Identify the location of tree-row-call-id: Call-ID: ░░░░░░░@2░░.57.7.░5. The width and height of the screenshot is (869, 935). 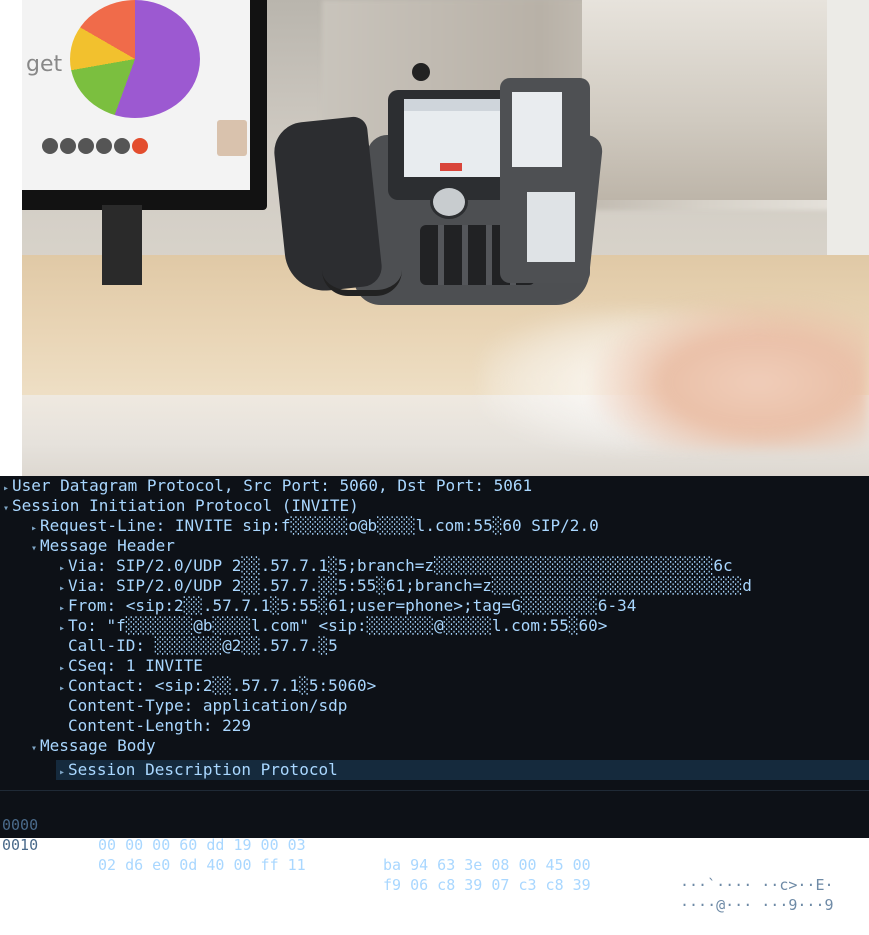
(197, 646).